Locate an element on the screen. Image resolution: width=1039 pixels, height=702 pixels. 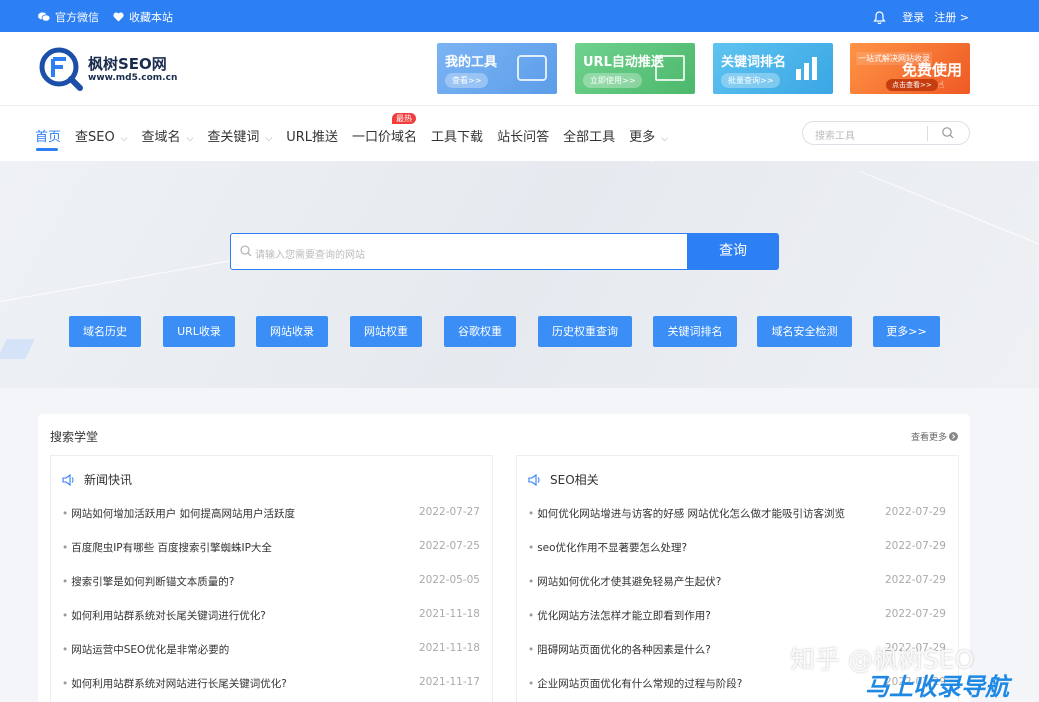
nav-item-label: 工具下载 is located at coordinates (457, 137).